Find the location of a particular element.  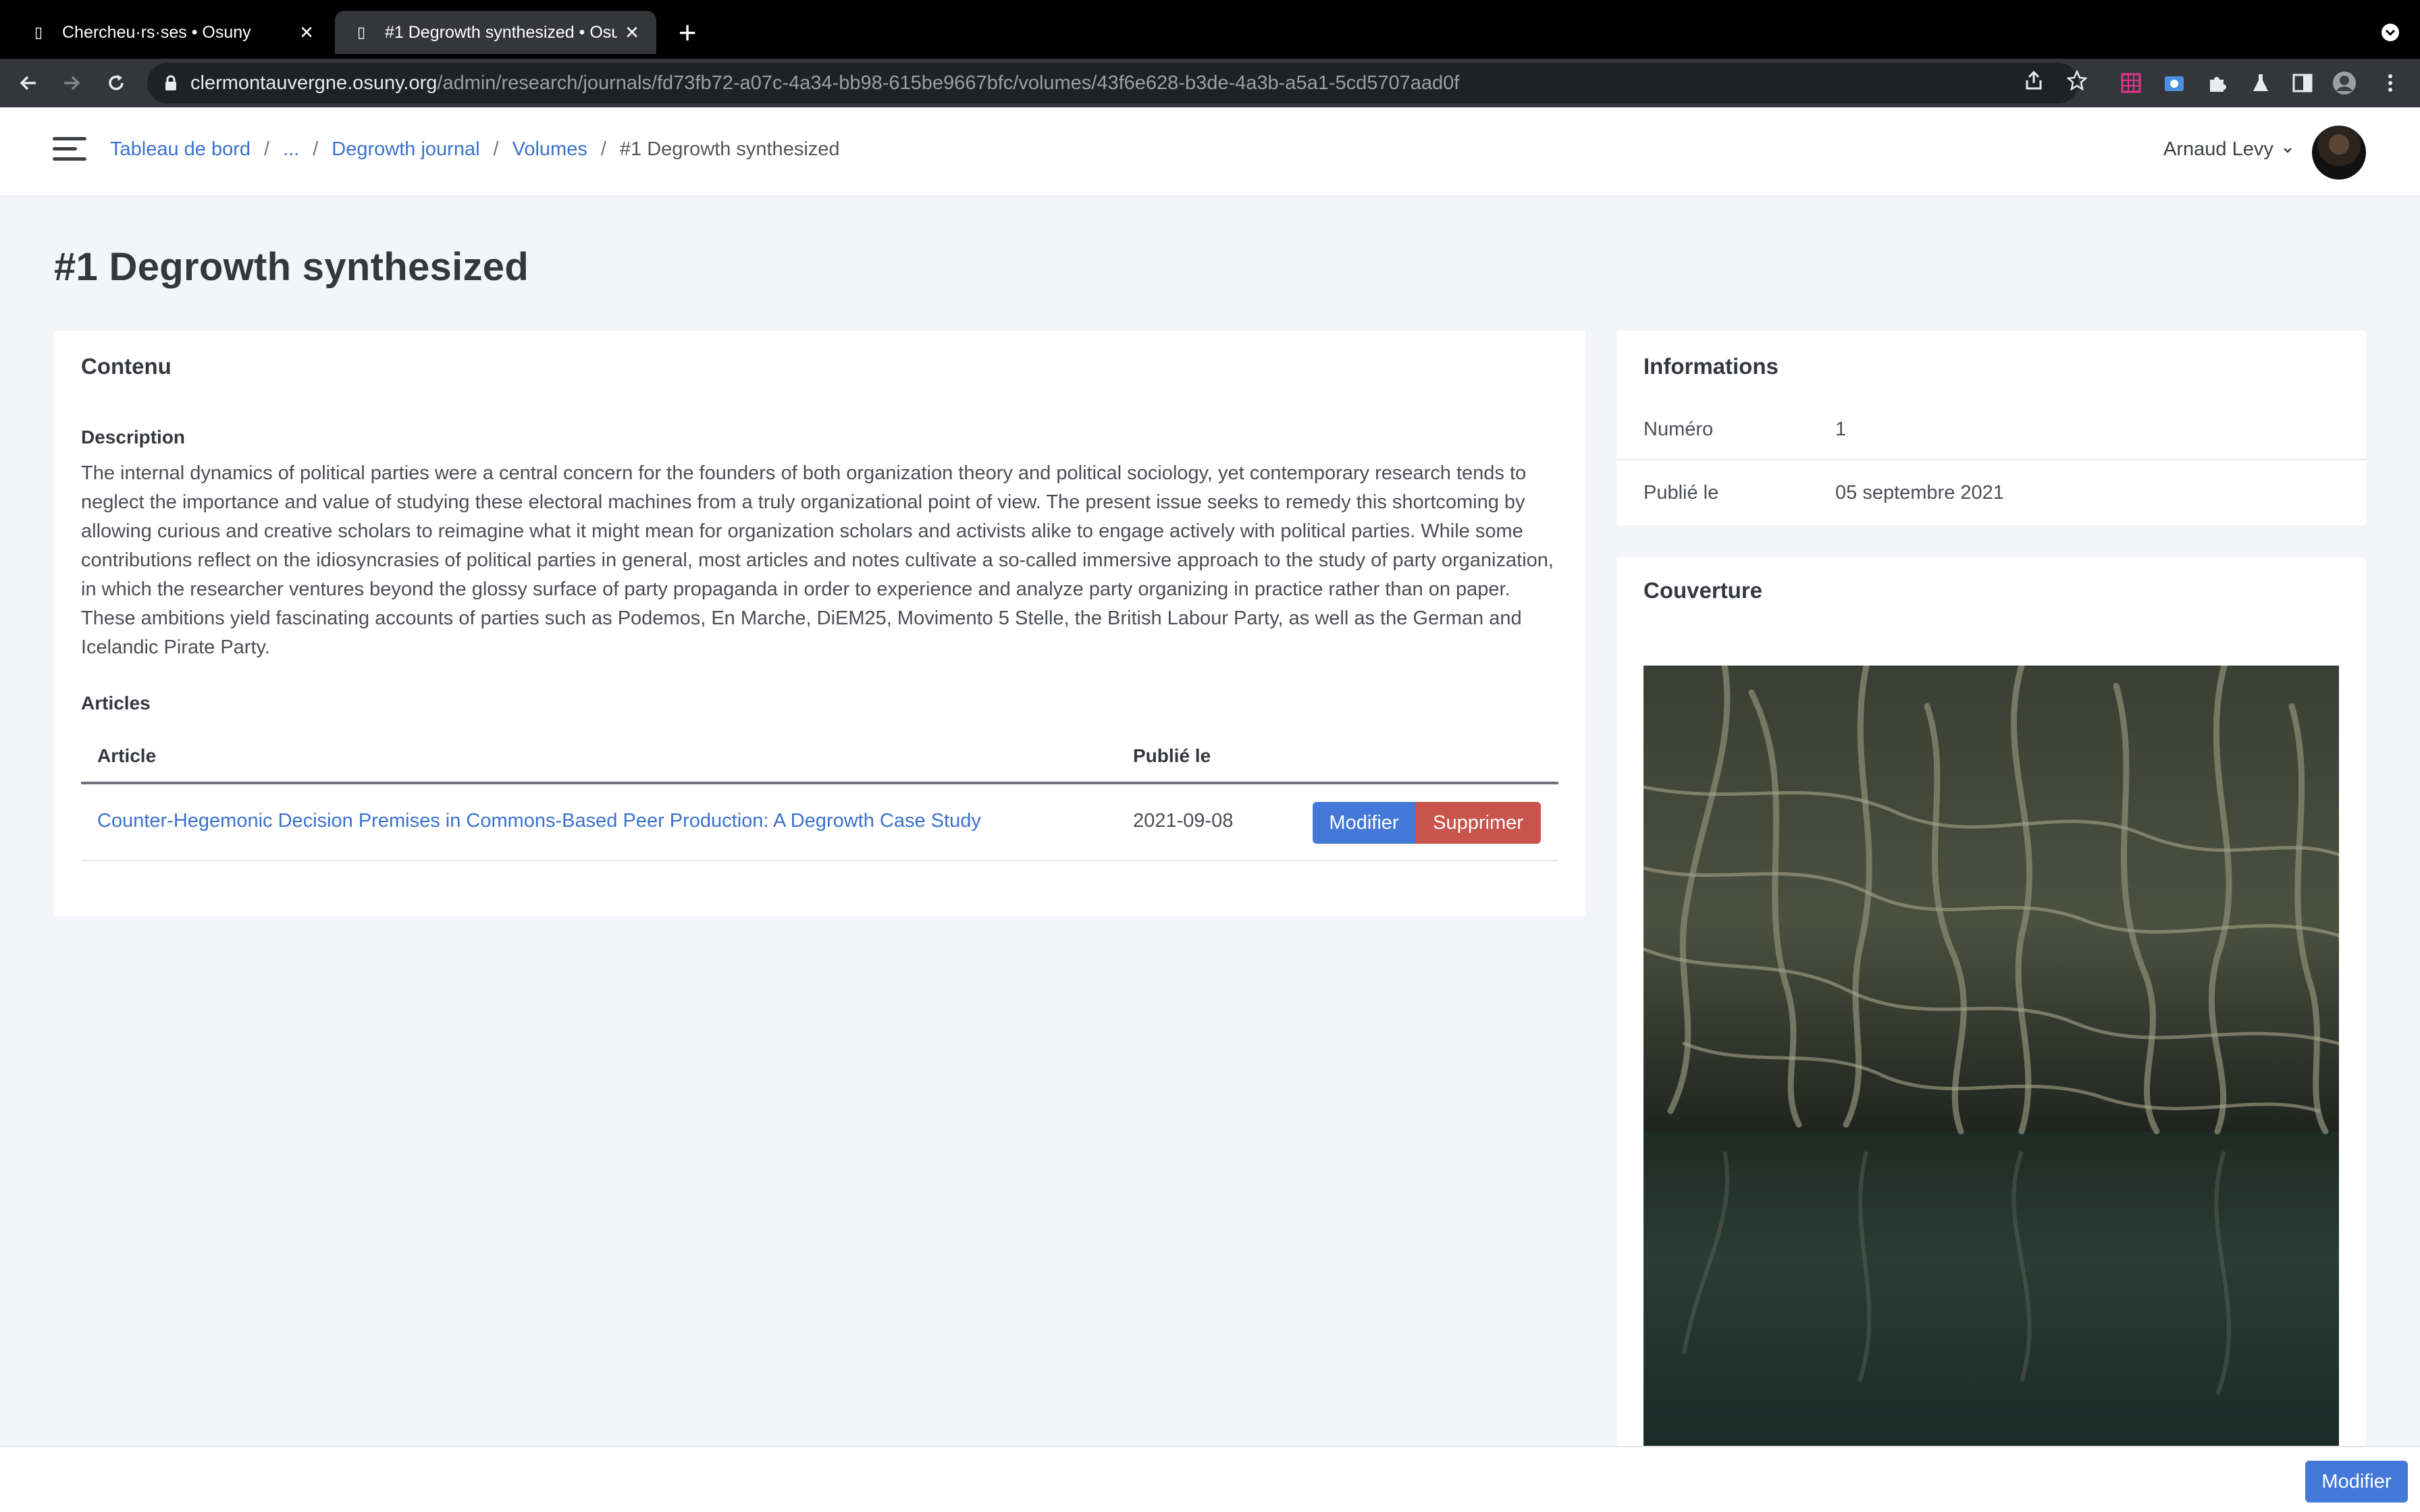

edit-article-button: Modifier is located at coordinates (1364, 823).